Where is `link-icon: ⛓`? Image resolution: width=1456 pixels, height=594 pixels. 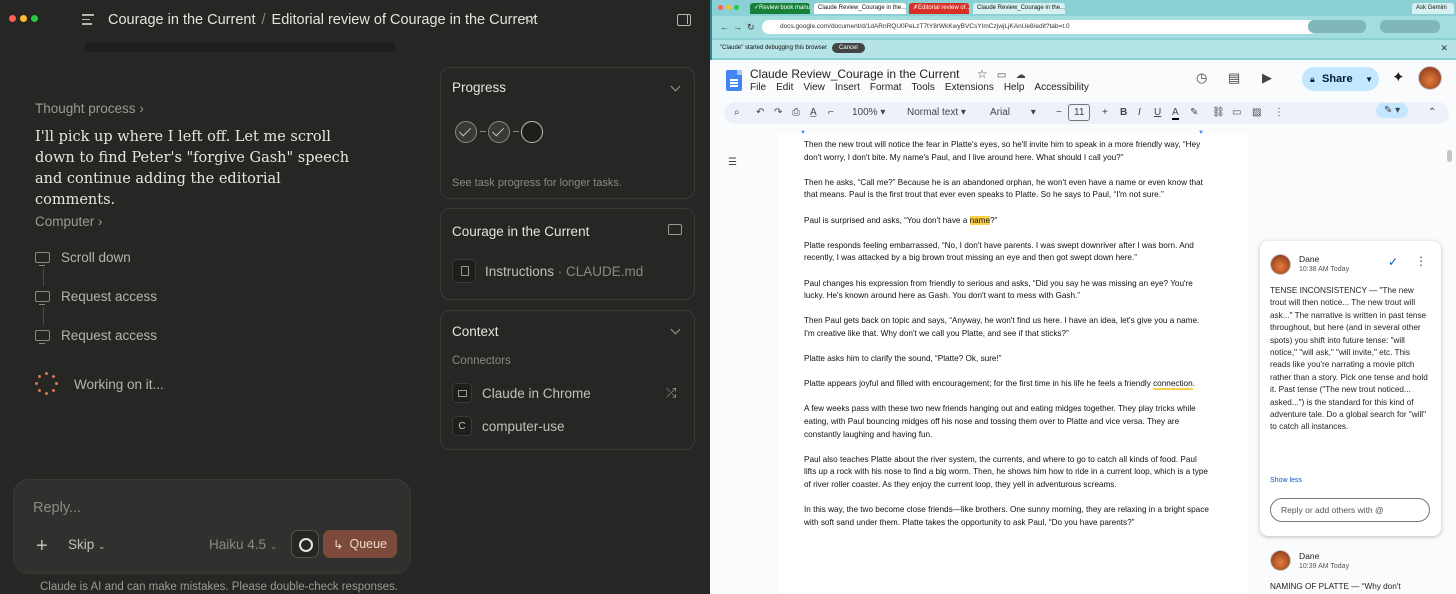
link-icon: ⛓ is located at coordinates (1218, 112).